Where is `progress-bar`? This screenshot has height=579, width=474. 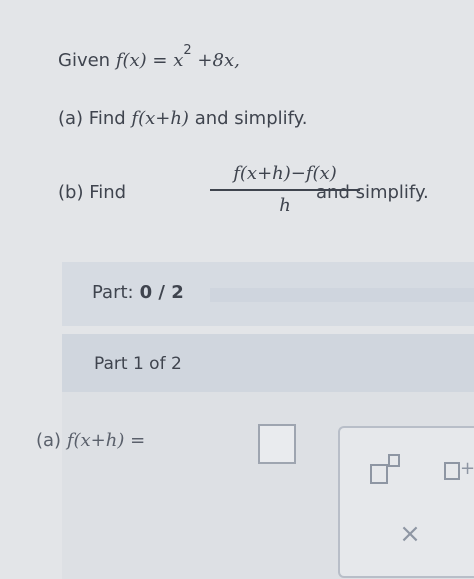
progress-bar is located at coordinates (342, 295).